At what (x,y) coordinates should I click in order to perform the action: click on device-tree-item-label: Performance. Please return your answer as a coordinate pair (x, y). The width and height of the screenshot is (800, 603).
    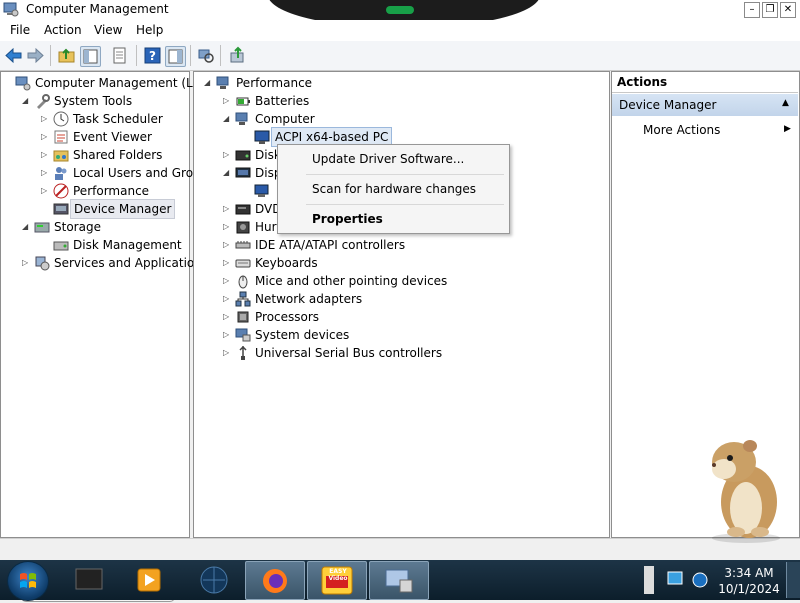
    Looking at the image, I should click on (274, 83).